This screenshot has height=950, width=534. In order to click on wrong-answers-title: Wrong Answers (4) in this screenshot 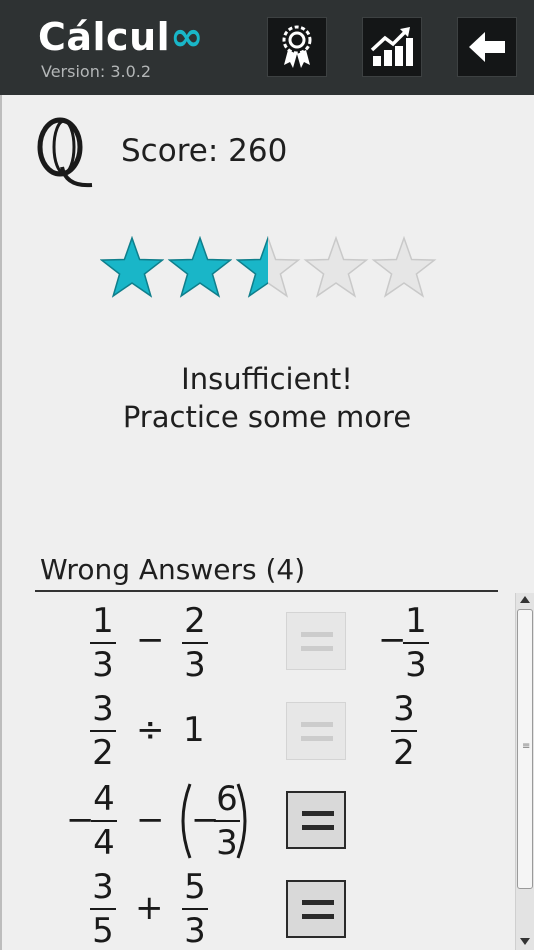, I will do `click(173, 569)`.